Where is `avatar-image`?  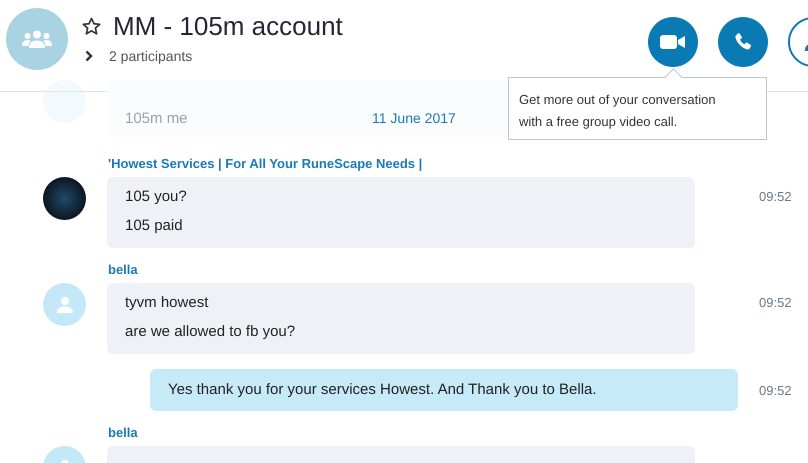
avatar-image is located at coordinates (64, 198).